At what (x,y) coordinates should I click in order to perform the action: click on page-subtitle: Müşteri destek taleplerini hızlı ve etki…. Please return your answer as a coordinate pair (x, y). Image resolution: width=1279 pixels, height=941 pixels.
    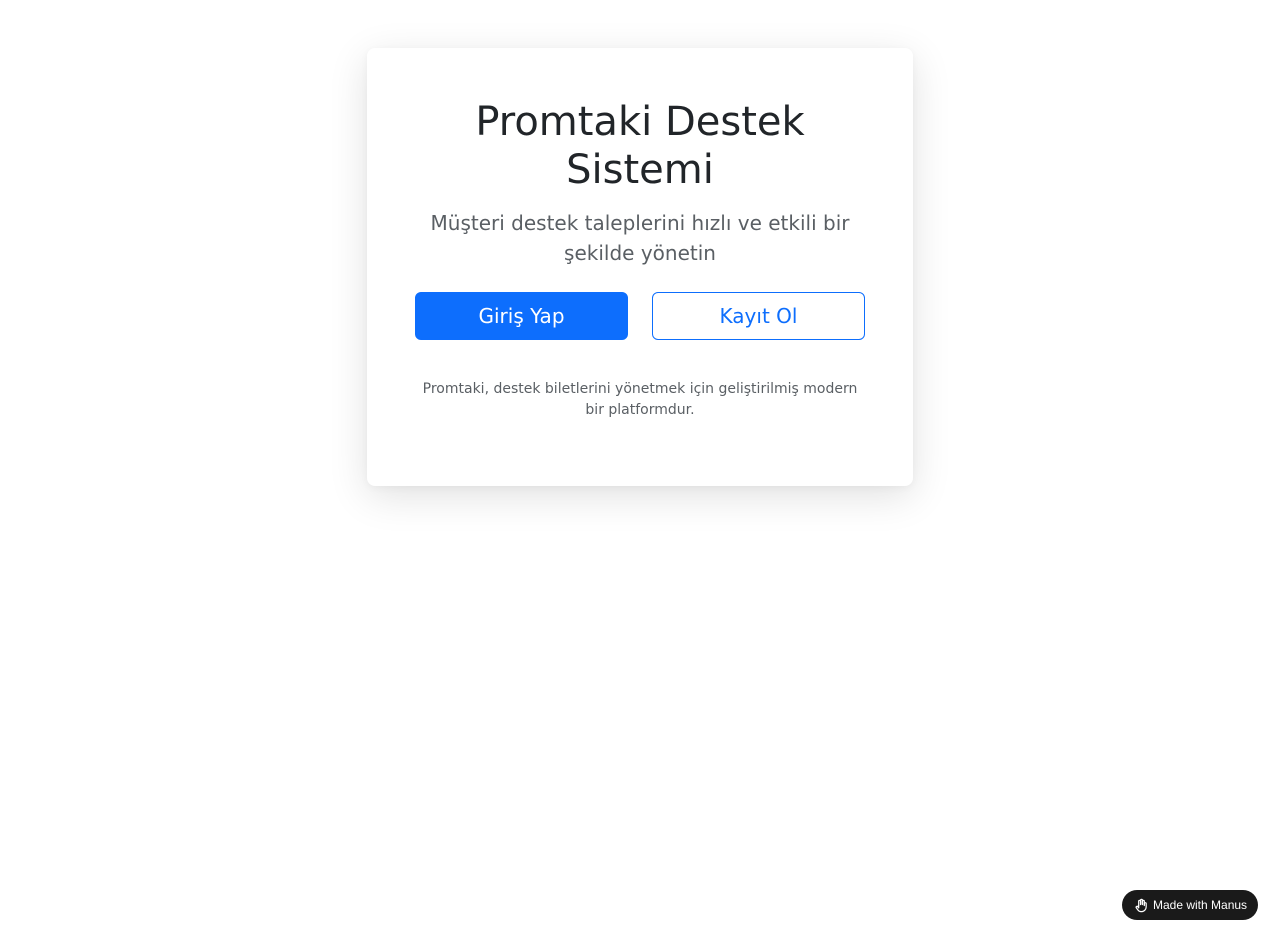
    Looking at the image, I should click on (640, 238).